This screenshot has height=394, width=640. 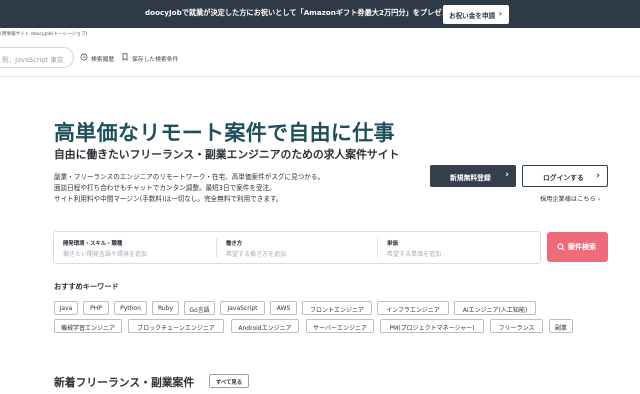 I want to click on skill-field-placeholder: 働きたい開発言語や環境を追加, so click(x=105, y=254).